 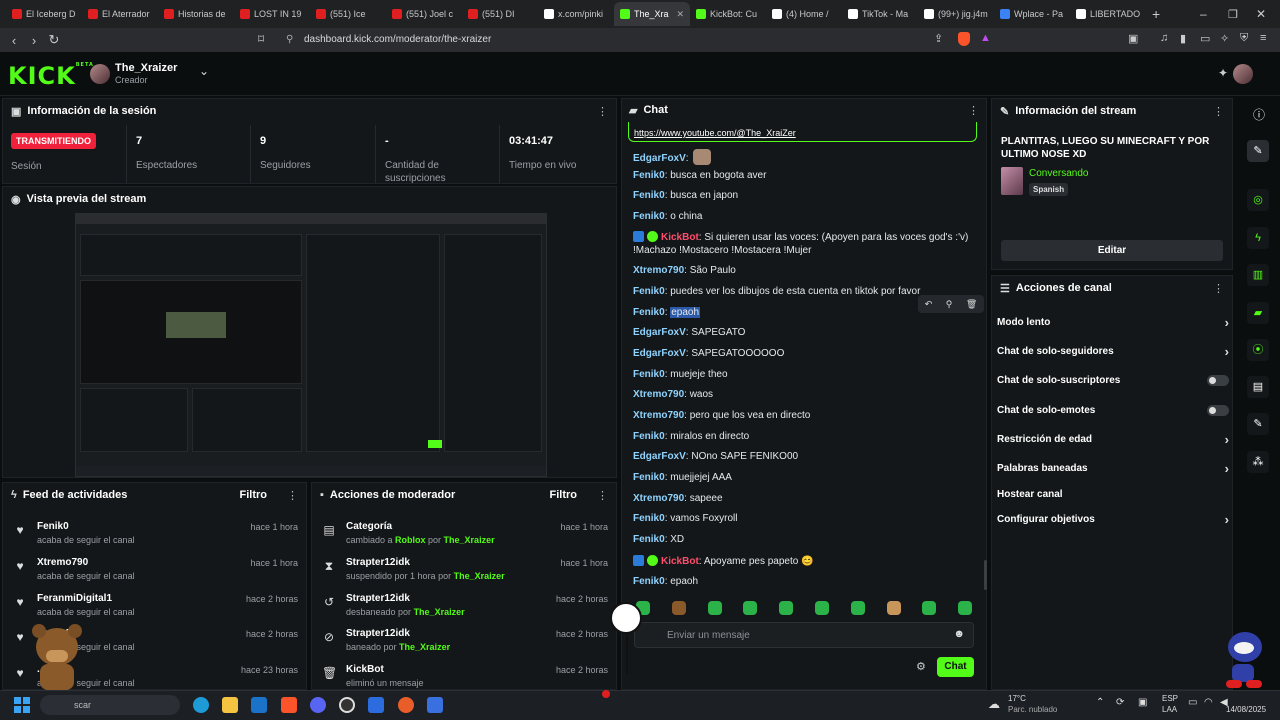 What do you see at coordinates (652, 14) in the screenshot?
I see `browser-tab: The_Xra ✕` at bounding box center [652, 14].